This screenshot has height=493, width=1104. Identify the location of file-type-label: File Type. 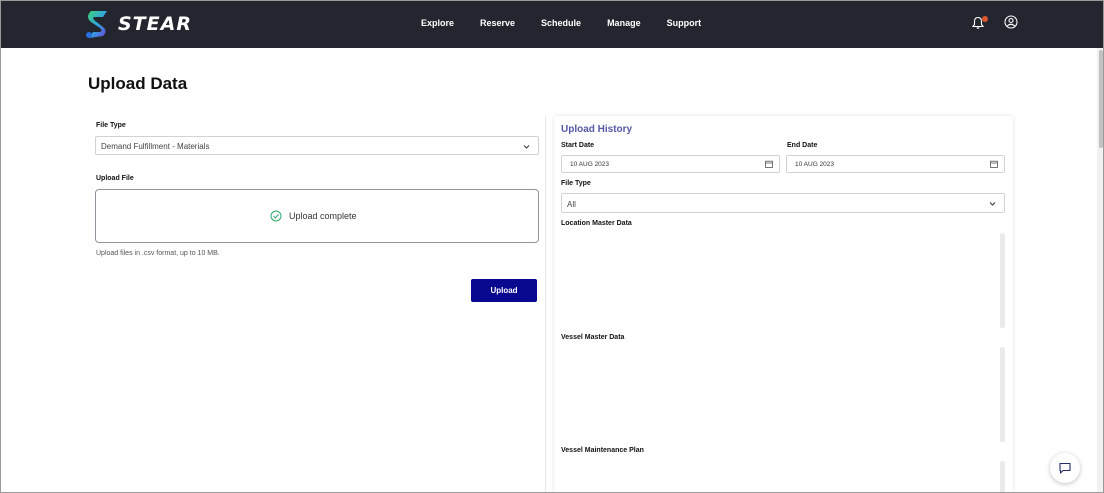
(111, 125).